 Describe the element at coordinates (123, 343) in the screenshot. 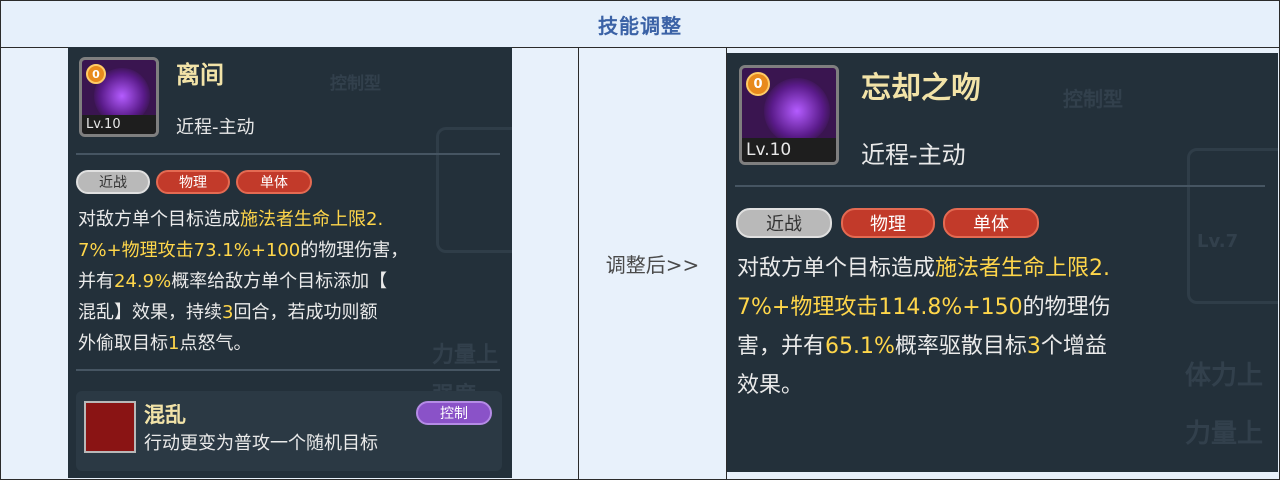

I see `description-text: 外偷取目标` at that location.